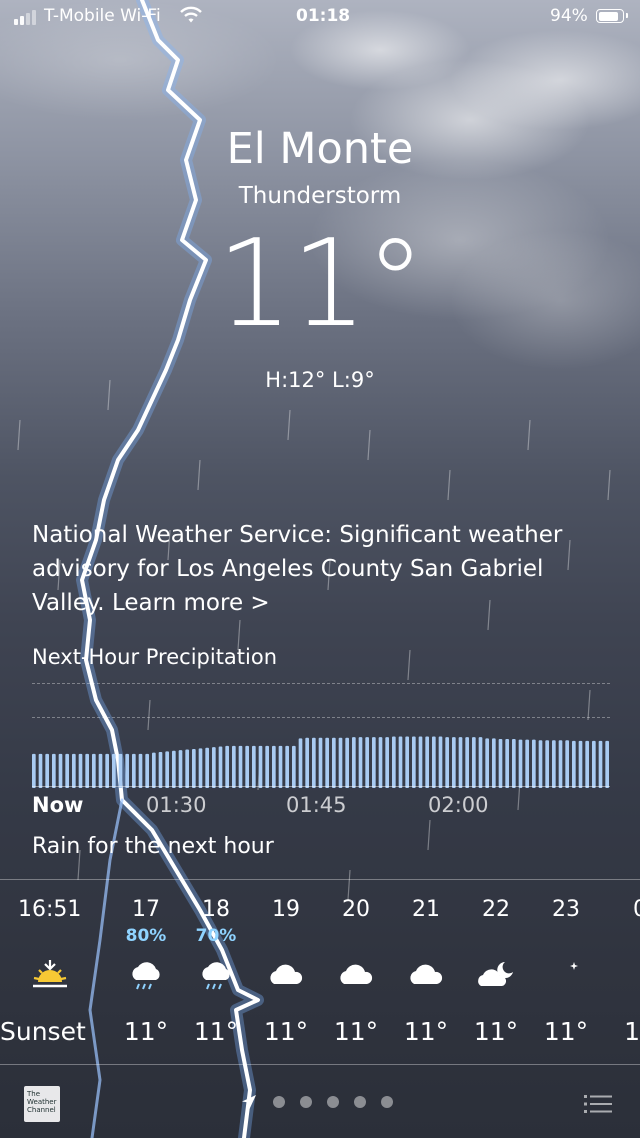  I want to click on hourly-item: 18 70% 11°, so click(216, 972).